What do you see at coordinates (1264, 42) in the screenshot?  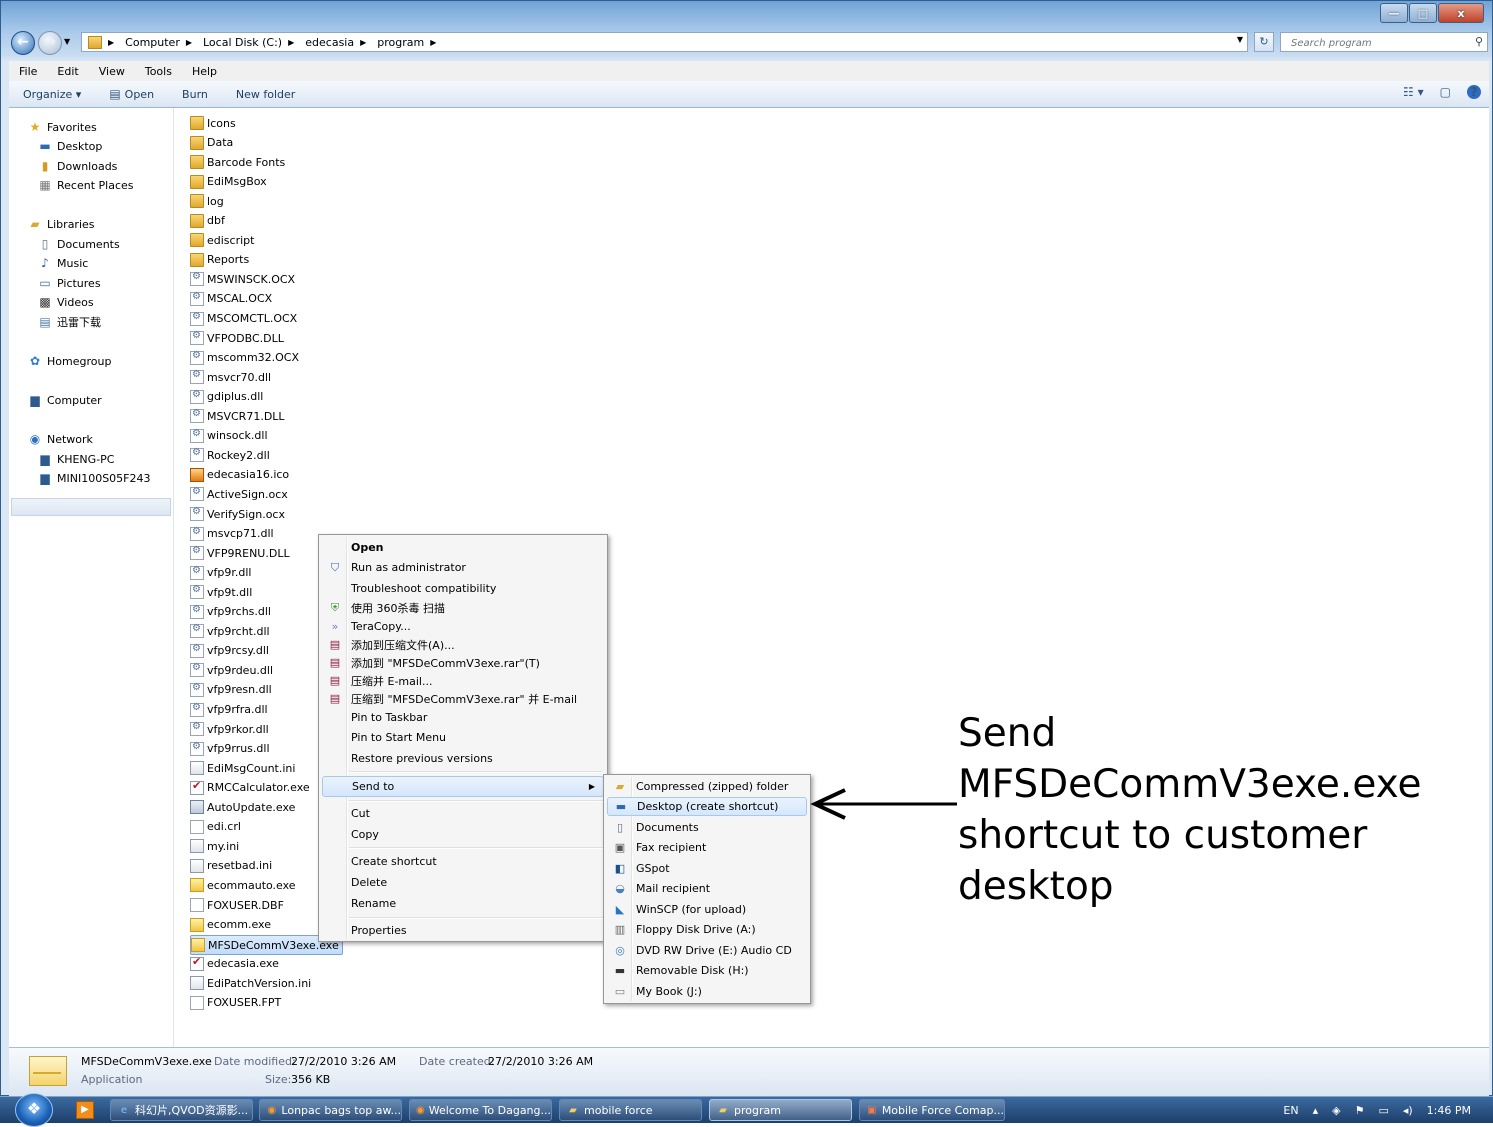 I see `refresh-button: ↻` at bounding box center [1264, 42].